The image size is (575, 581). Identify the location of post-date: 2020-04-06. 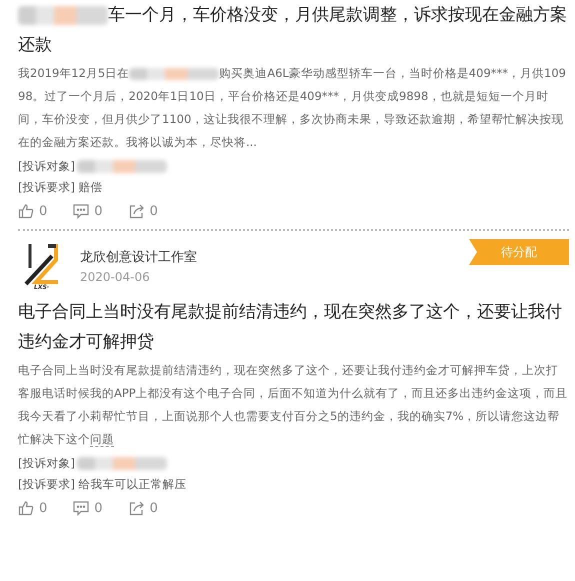
(115, 277).